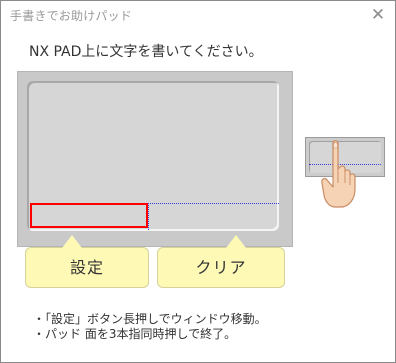 The width and height of the screenshot is (396, 363). What do you see at coordinates (150, 319) in the screenshot?
I see `note-line: ・「設定」ボタン長押しでウィンドウ移動。` at bounding box center [150, 319].